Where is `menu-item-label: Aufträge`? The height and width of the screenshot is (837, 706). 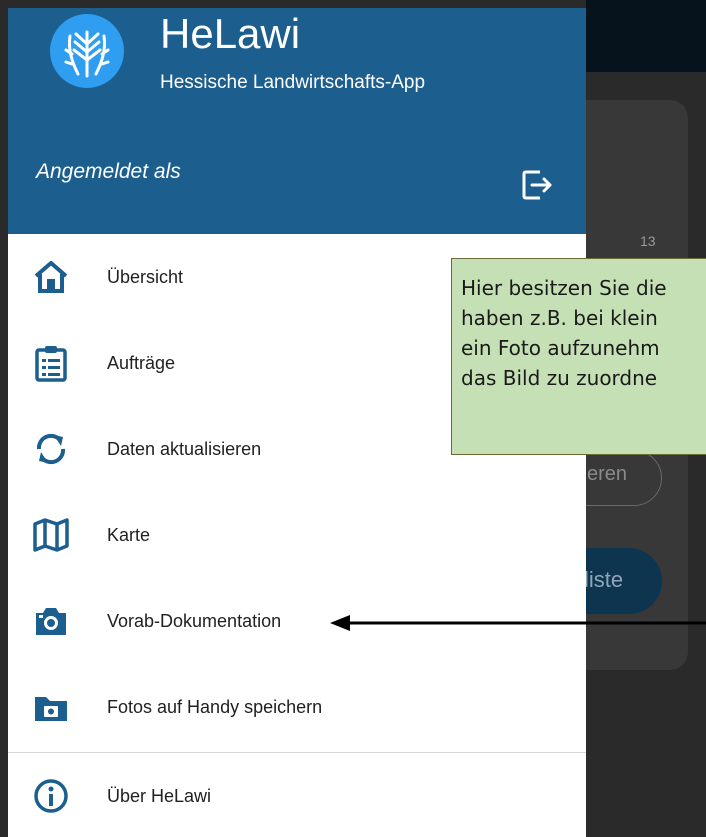
menu-item-label: Aufträge is located at coordinates (141, 363).